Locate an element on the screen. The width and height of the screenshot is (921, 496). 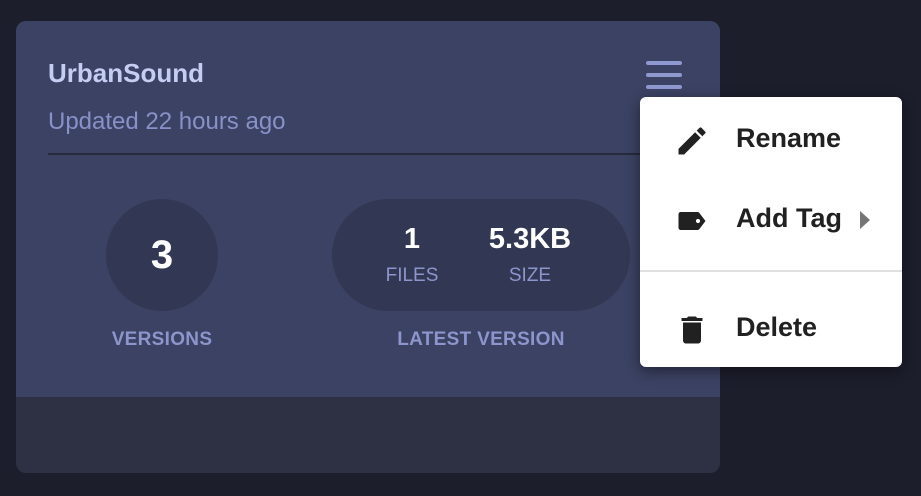
dataset-title: UrbanSound is located at coordinates (126, 73).